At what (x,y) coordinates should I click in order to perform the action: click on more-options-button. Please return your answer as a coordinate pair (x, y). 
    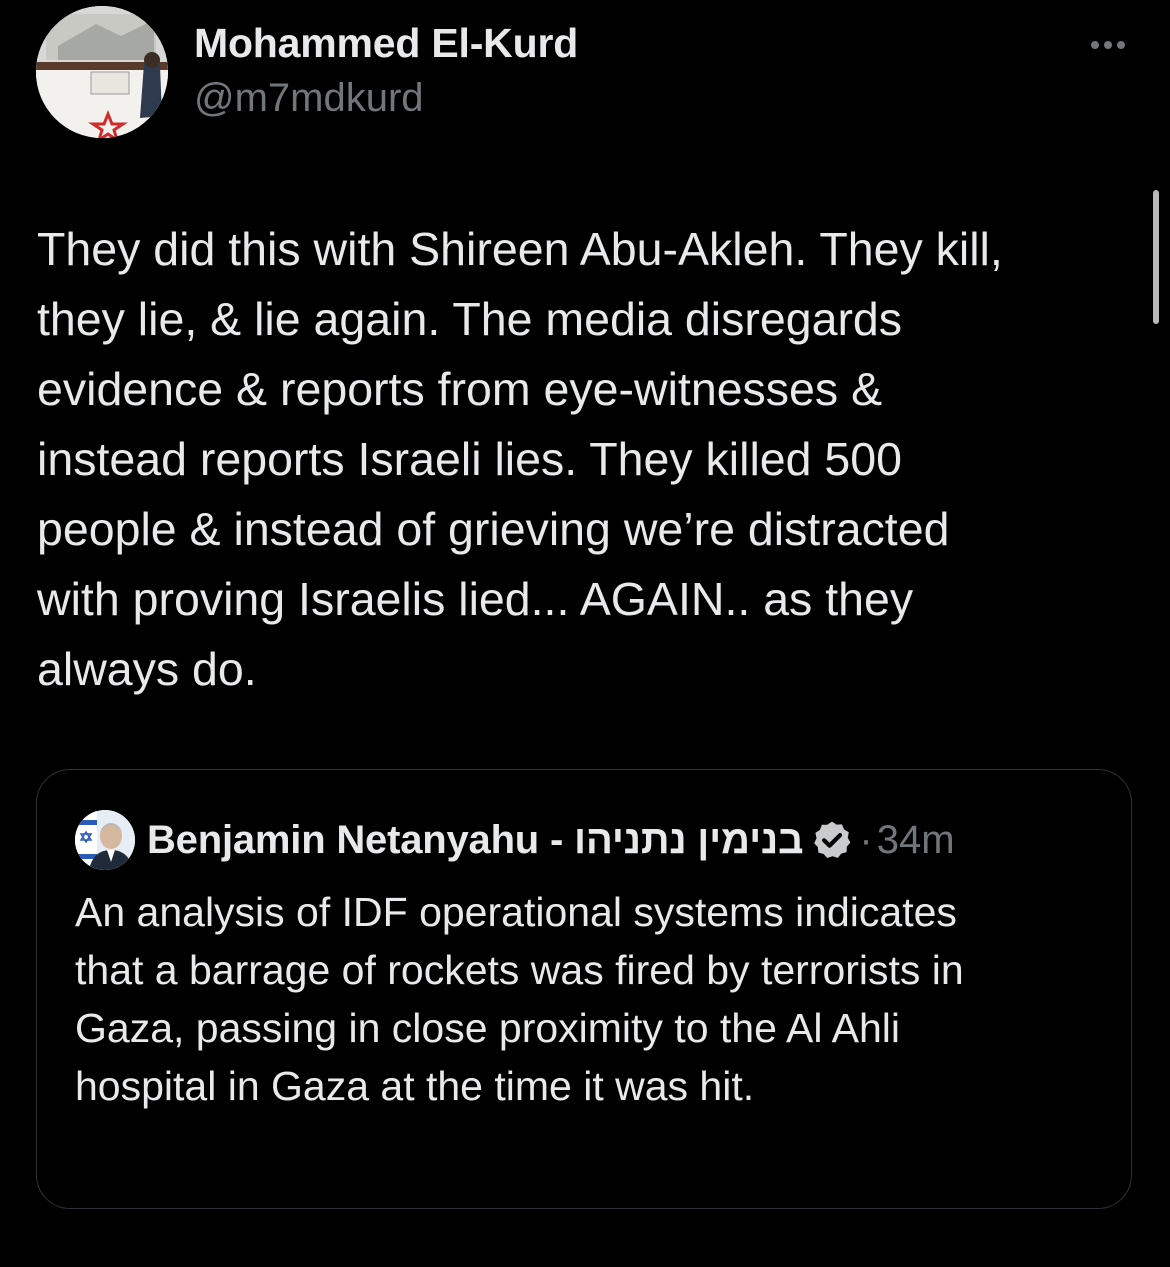
    Looking at the image, I should click on (1108, 45).